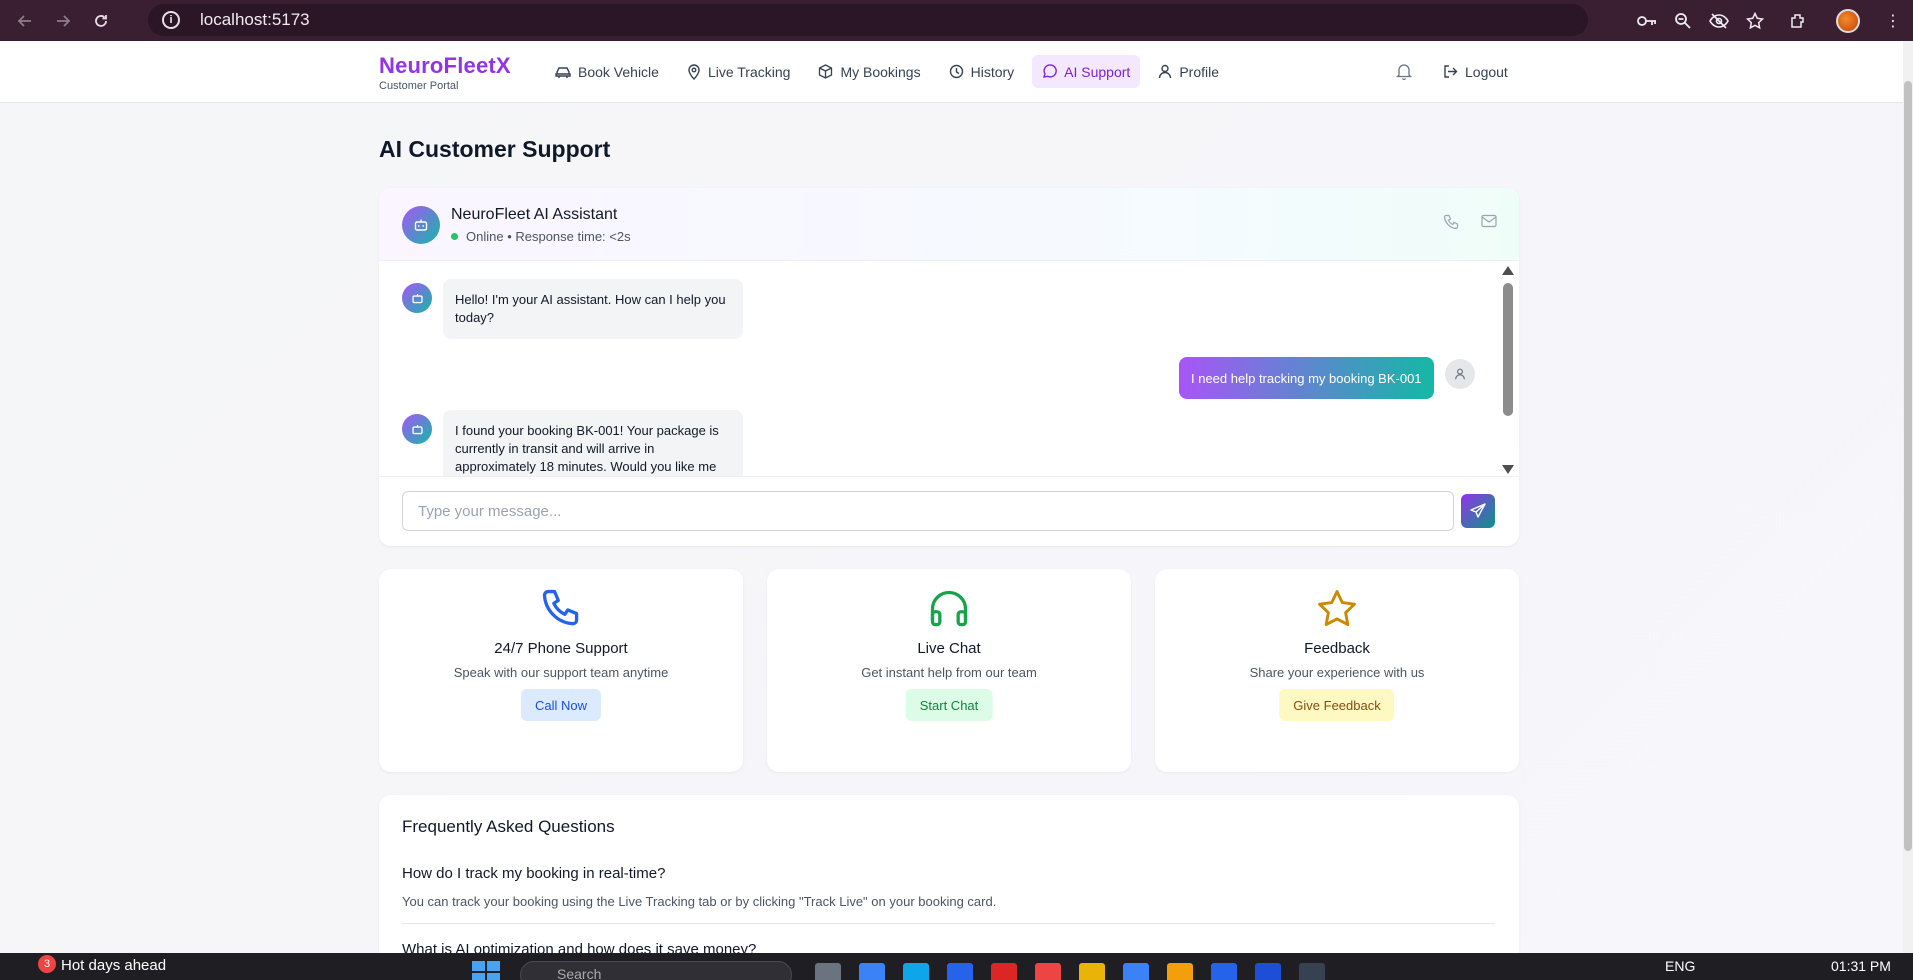 The width and height of the screenshot is (1913, 980). I want to click on menu-dots-icon: ⋮, so click(1893, 21).